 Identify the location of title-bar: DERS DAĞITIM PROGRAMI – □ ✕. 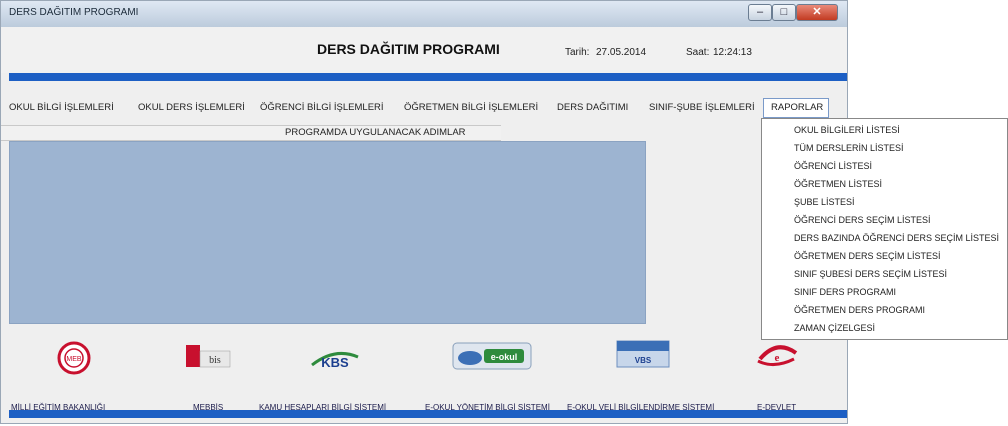
(424, 14).